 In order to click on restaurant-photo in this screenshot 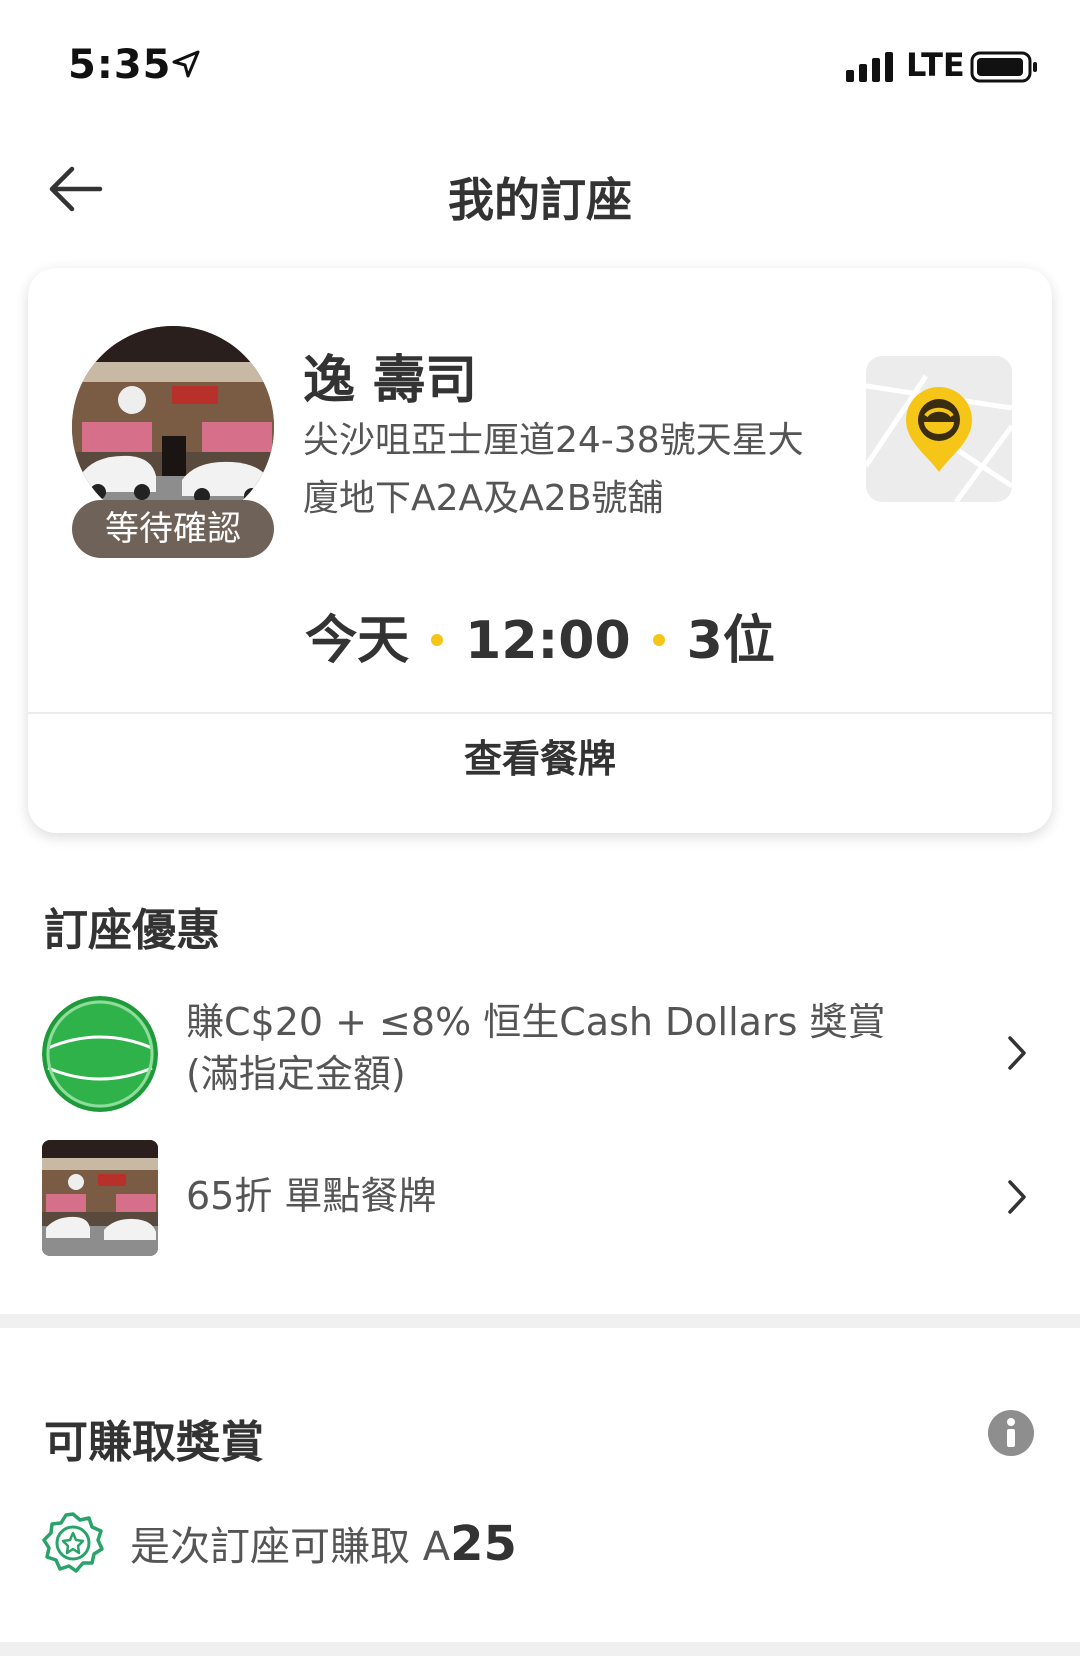, I will do `click(173, 427)`.